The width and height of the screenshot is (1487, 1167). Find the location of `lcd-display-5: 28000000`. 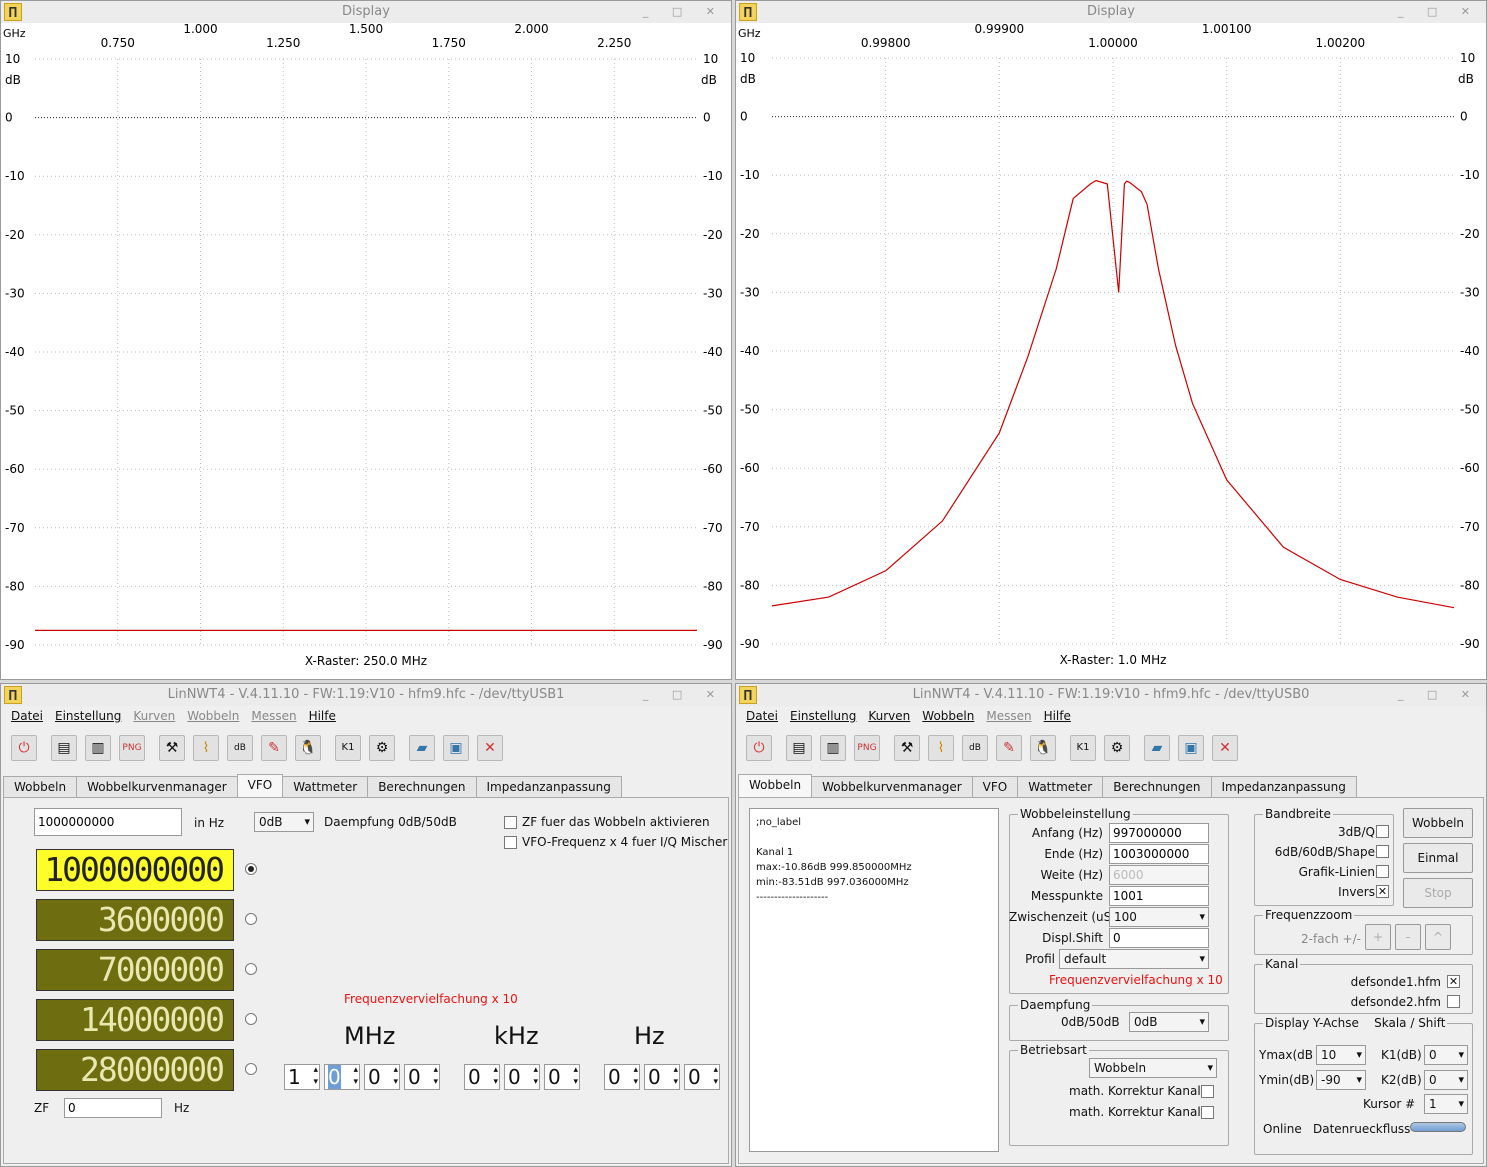

lcd-display-5: 28000000 is located at coordinates (135, 1070).